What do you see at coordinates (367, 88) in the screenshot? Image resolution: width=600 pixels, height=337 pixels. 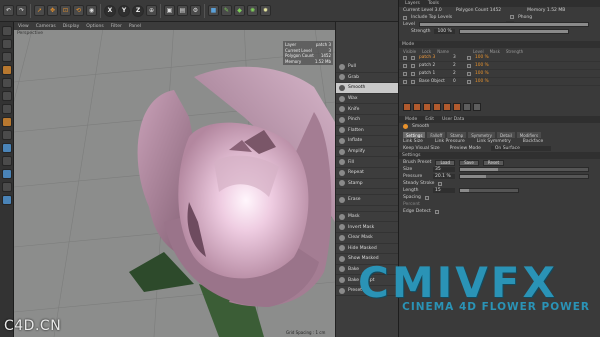 I see `brush-smooth: Smooth` at bounding box center [367, 88].